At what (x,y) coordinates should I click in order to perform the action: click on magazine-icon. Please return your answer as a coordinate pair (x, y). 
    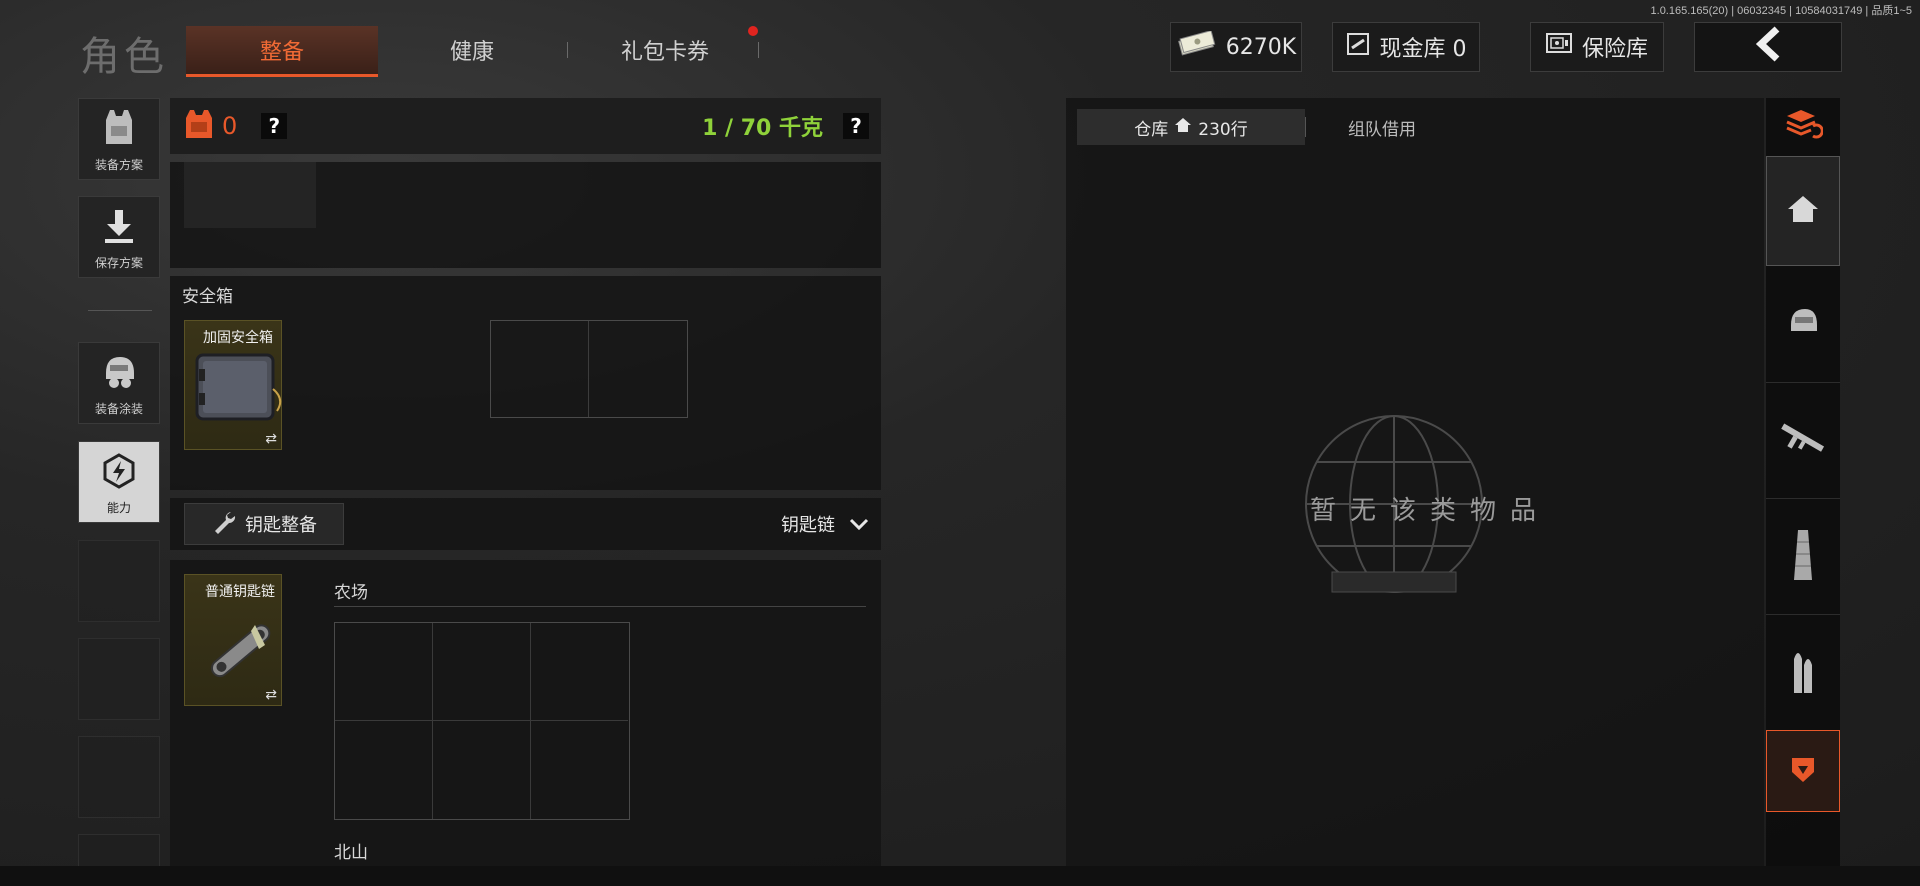
    Looking at the image, I should click on (1803, 557).